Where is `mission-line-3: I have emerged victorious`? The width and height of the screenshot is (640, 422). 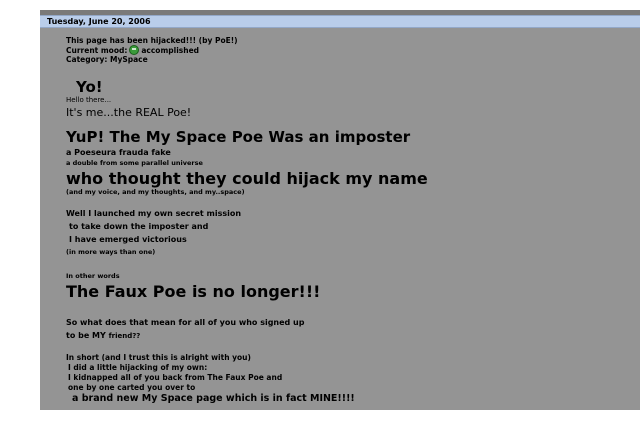 mission-line-3: I have emerged victorious is located at coordinates (128, 239).